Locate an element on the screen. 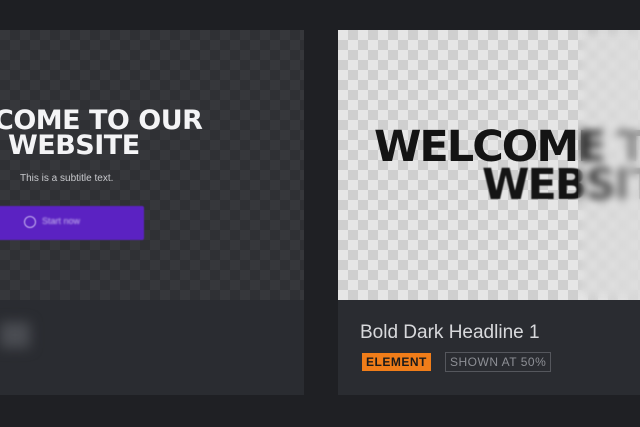 The height and width of the screenshot is (427, 640). element-type-badge: ELEMENT is located at coordinates (396, 362).